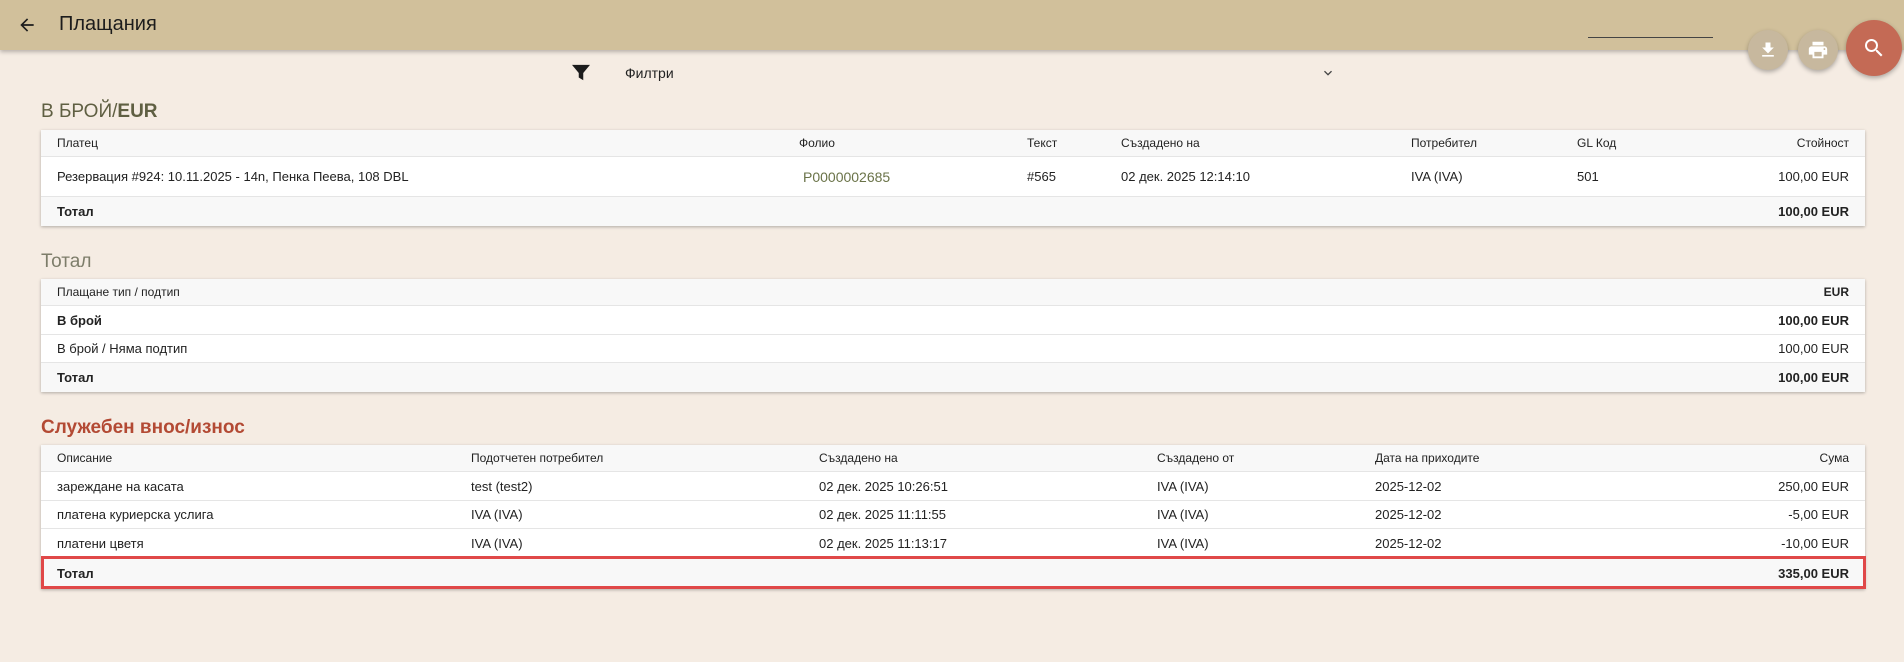 This screenshot has width=1904, height=662. What do you see at coordinates (1185, 176) in the screenshot?
I see `cell-created: 02 дек. 2025 12:14:10` at bounding box center [1185, 176].